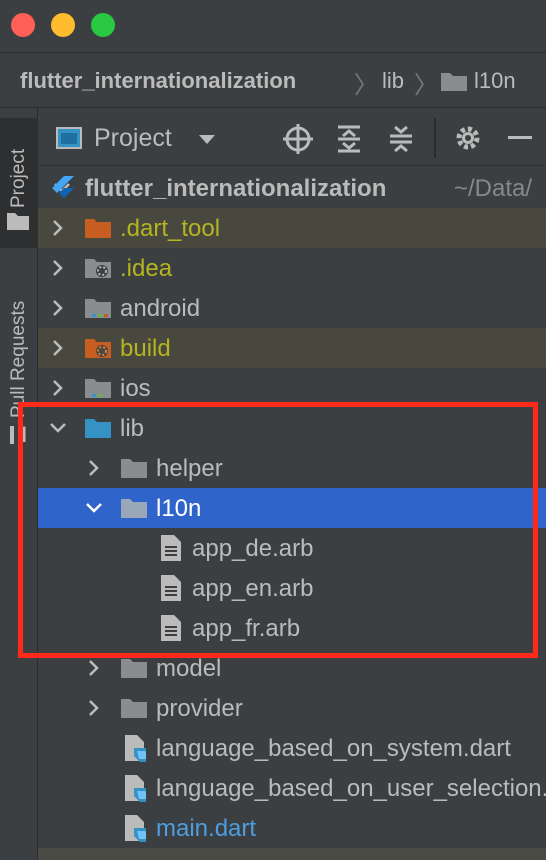 Image resolution: width=546 pixels, height=860 pixels. What do you see at coordinates (292, 228) in the screenshot?
I see `tree-item: .dart_tool` at bounding box center [292, 228].